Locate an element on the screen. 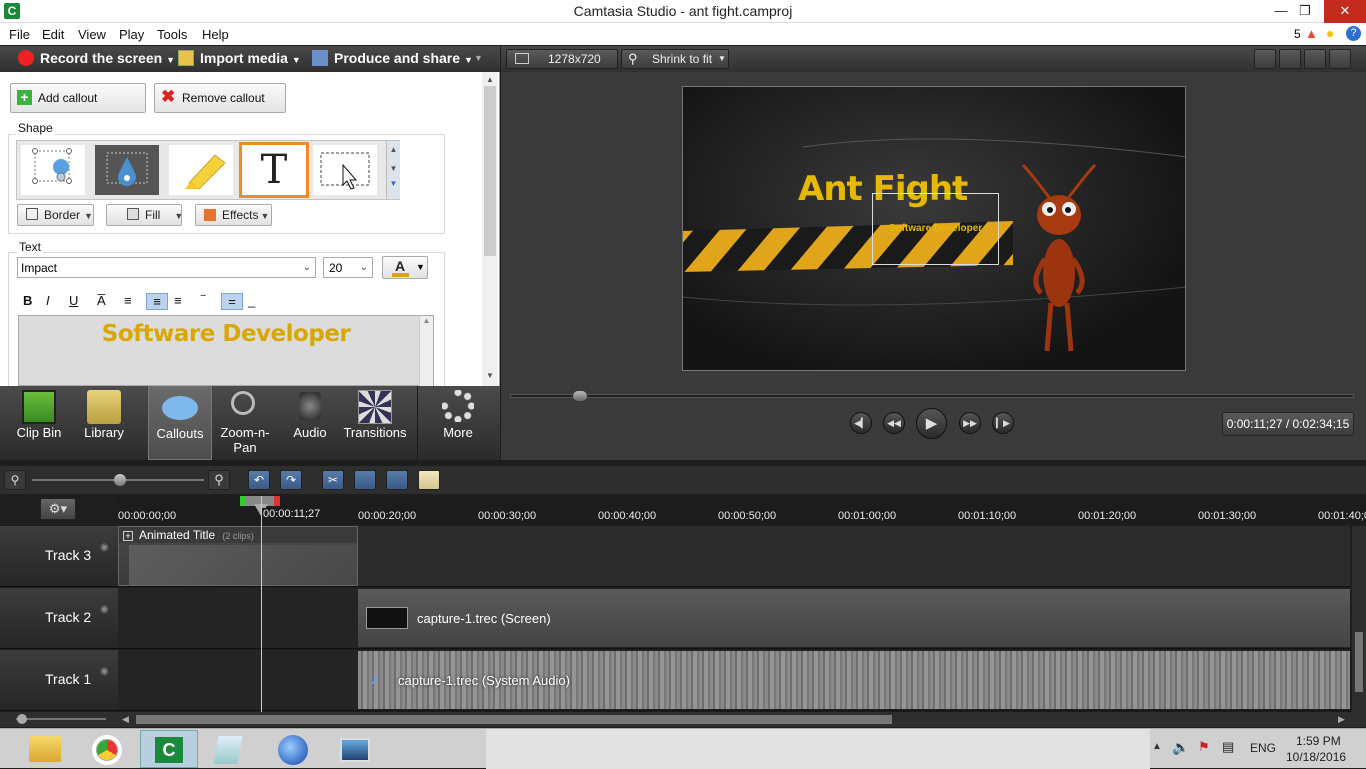 Image resolution: width=1366 pixels, height=769 pixels. fill-dropdown: Fill ▼ is located at coordinates (144, 215).